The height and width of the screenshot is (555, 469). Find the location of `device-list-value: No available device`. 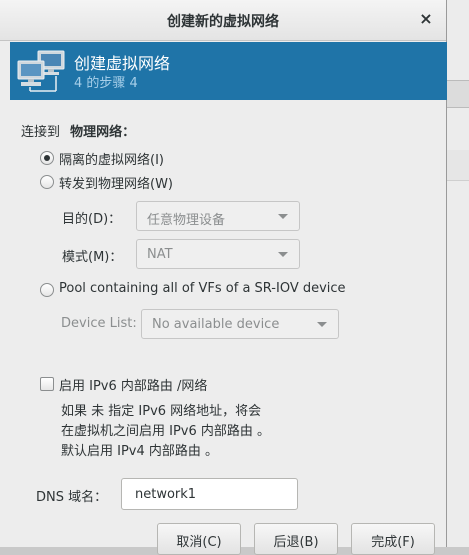

device-list-value: No available device is located at coordinates (216, 324).